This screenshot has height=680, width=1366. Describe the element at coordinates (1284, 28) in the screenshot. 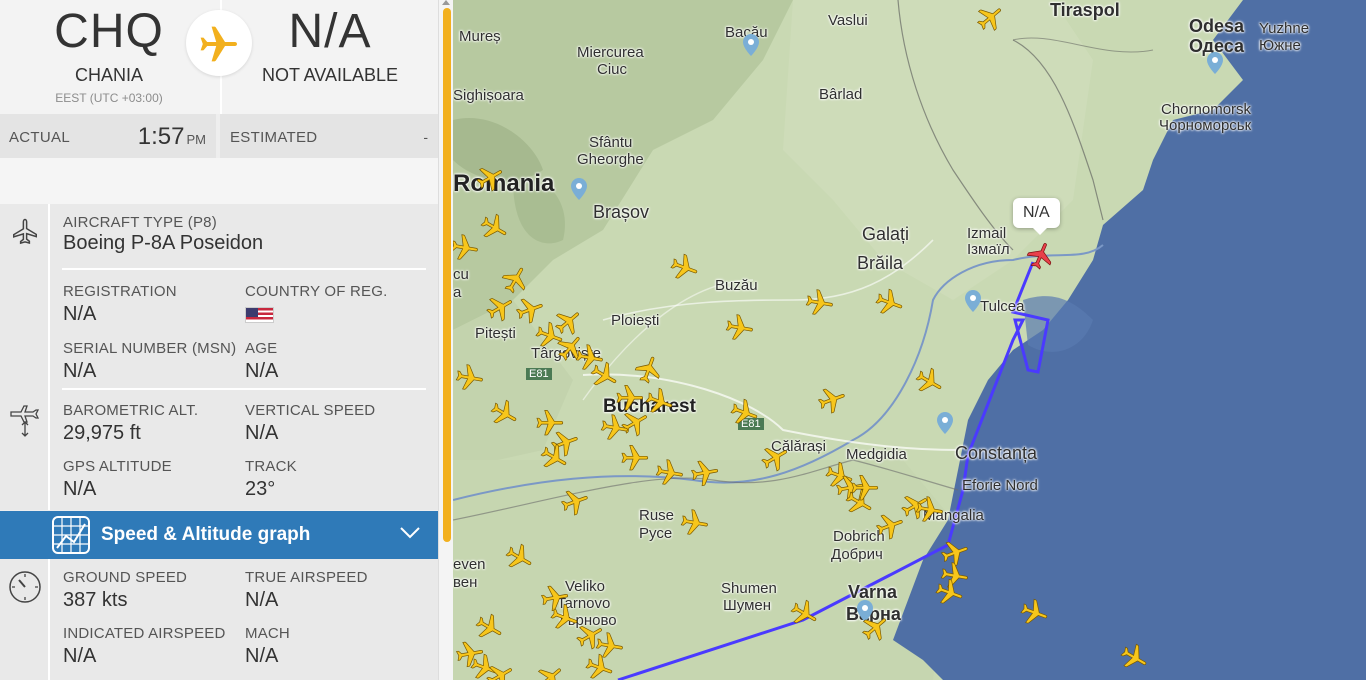

I see `map-label: Yuzhne` at that location.